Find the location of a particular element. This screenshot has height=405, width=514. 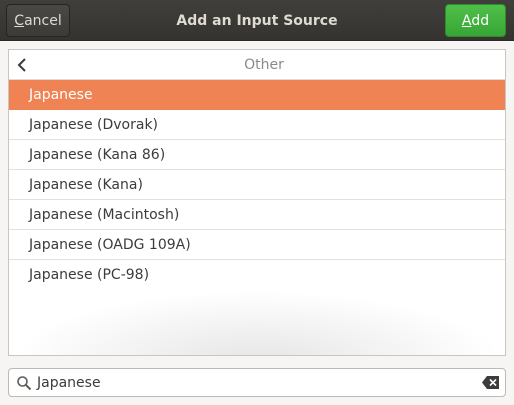

cancel-button: Cancel is located at coordinates (38, 20).